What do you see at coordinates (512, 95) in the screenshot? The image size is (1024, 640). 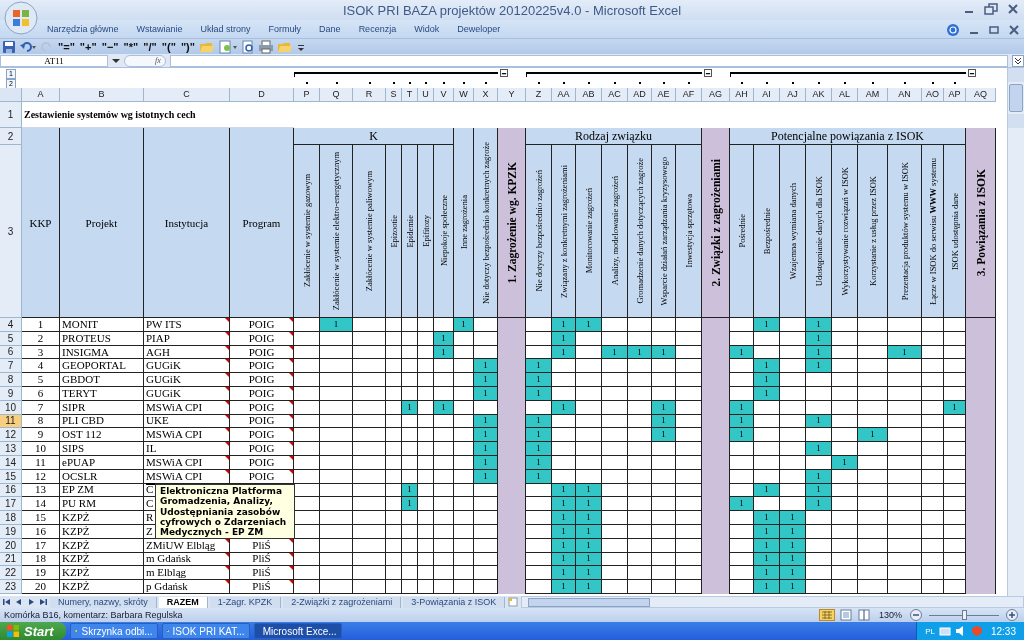 I see `column-header: Y` at bounding box center [512, 95].